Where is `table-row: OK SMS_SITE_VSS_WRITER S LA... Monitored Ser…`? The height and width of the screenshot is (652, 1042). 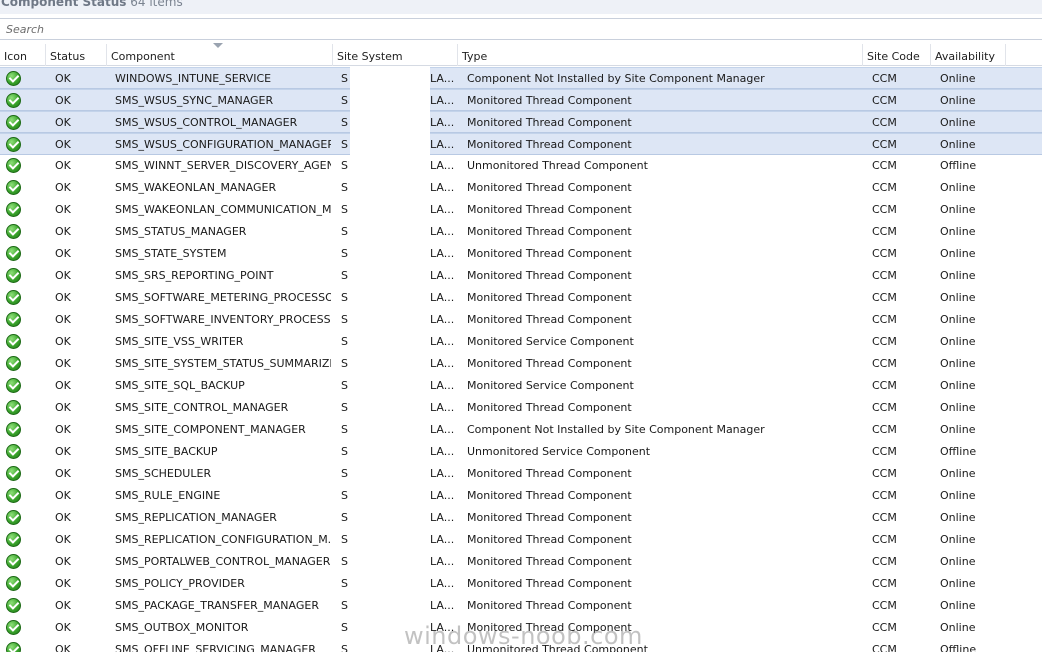
table-row: OK SMS_SITE_VSS_WRITER S LA... Monitored Ser… is located at coordinates (521, 342).